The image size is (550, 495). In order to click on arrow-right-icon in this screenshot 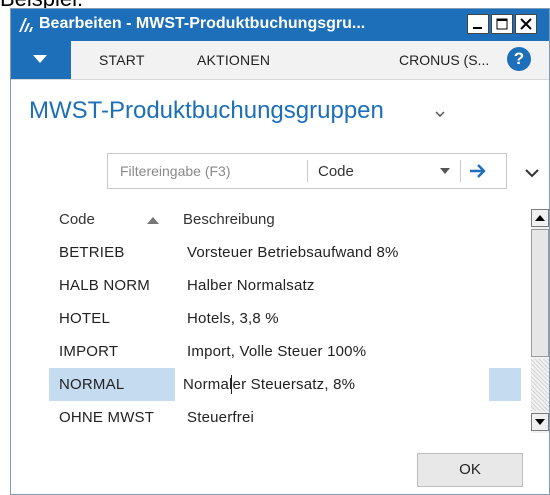, I will do `click(478, 171)`.